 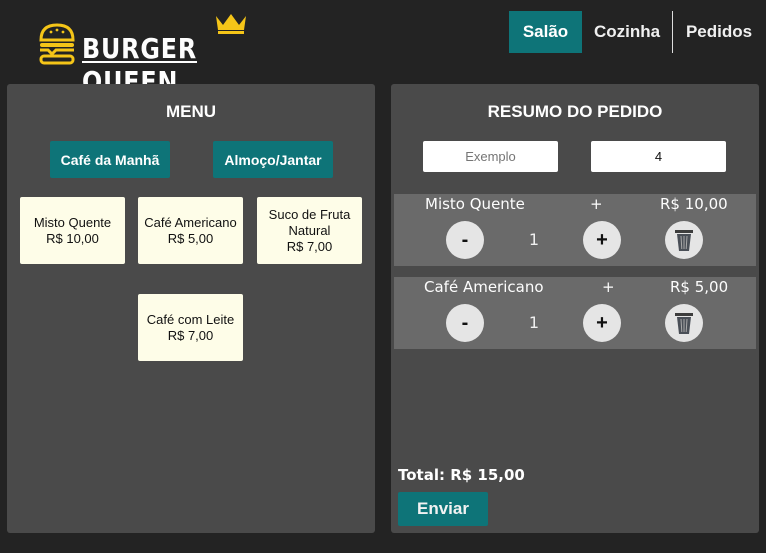 I want to click on menu-item-cafe-com-leite: Café com Leite R$ 7,00, so click(x=190, y=327).